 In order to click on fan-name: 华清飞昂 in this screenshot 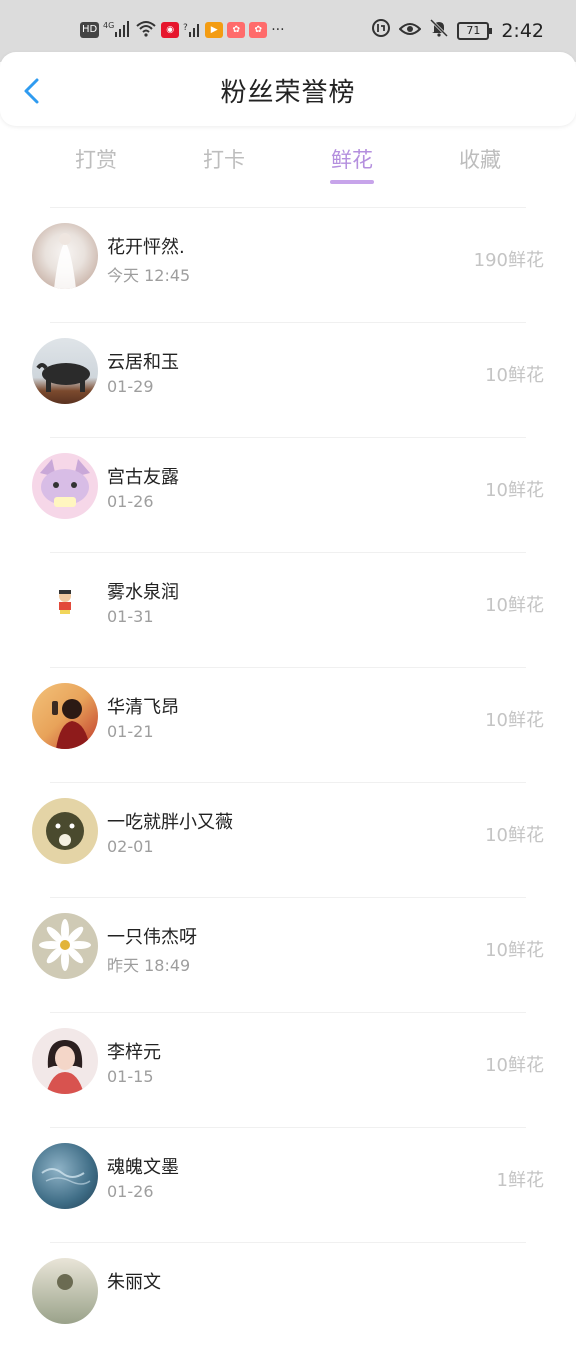, I will do `click(143, 707)`.